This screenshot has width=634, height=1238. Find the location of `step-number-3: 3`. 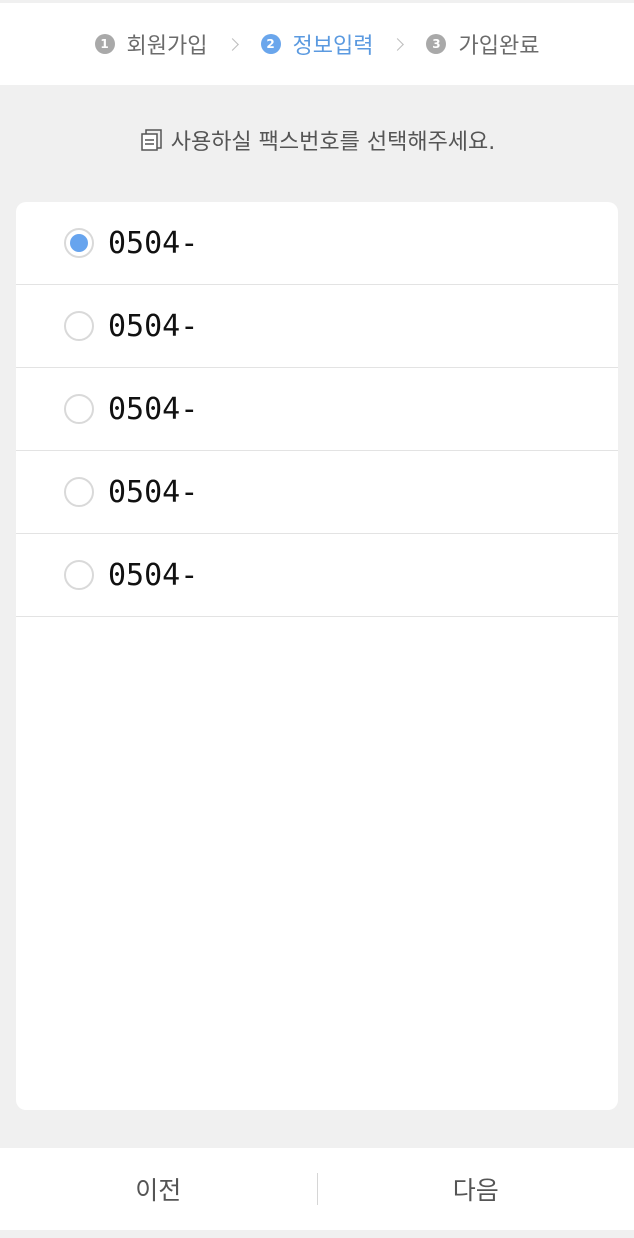

step-number-3: 3 is located at coordinates (436, 44).